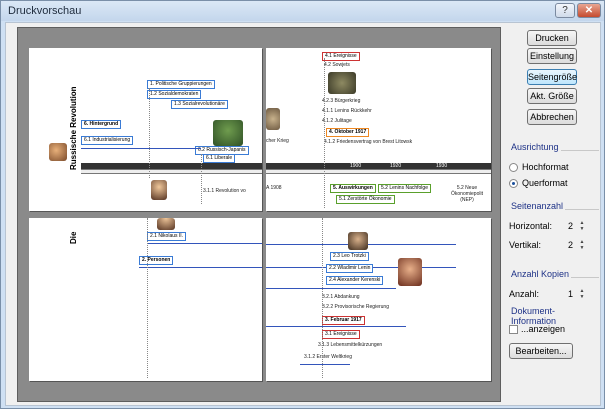 The image size is (605, 409). What do you see at coordinates (525, 245) in the screenshot?
I see `vertical-label: Vertikal:` at bounding box center [525, 245].